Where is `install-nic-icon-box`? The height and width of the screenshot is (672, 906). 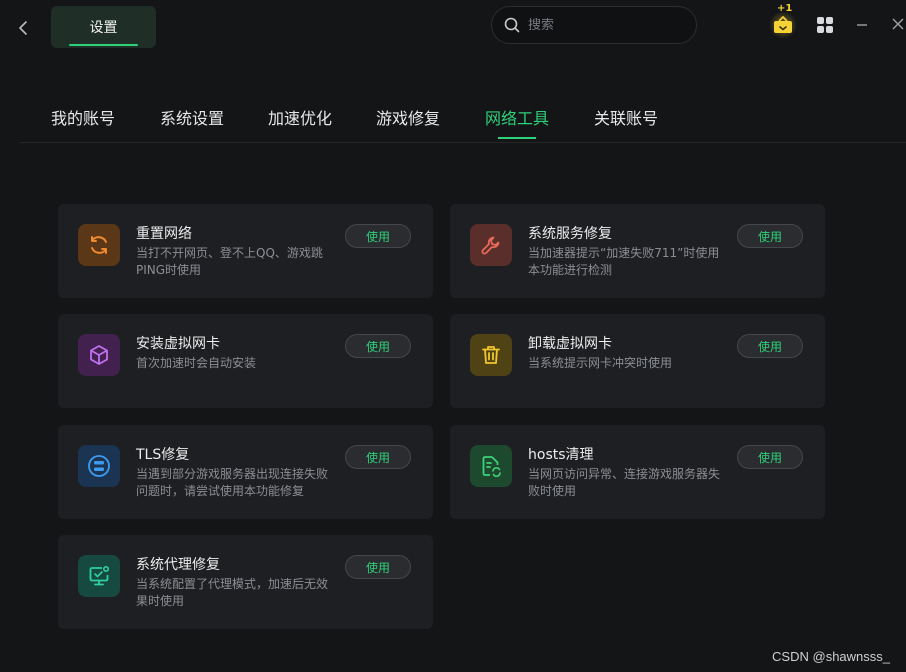
install-nic-icon-box is located at coordinates (99, 355).